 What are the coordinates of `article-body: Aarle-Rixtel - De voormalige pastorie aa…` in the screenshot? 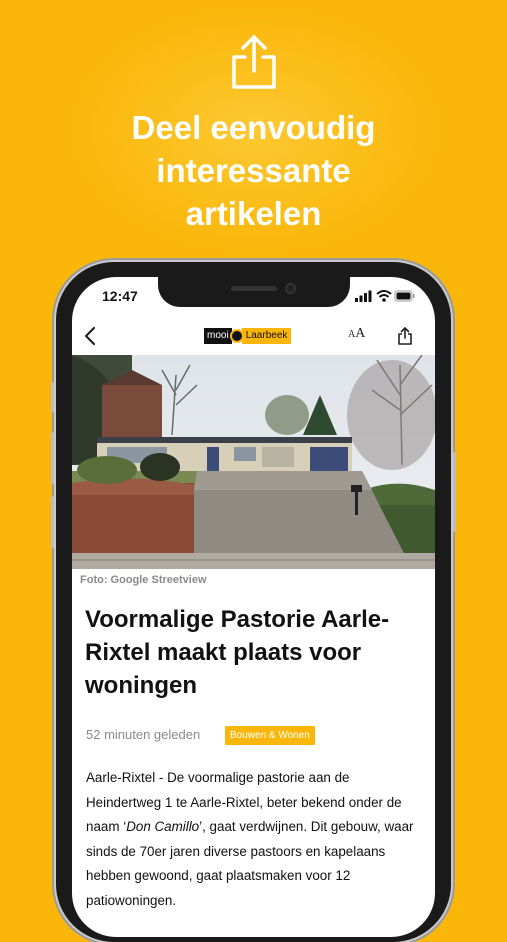 It's located at (256, 839).